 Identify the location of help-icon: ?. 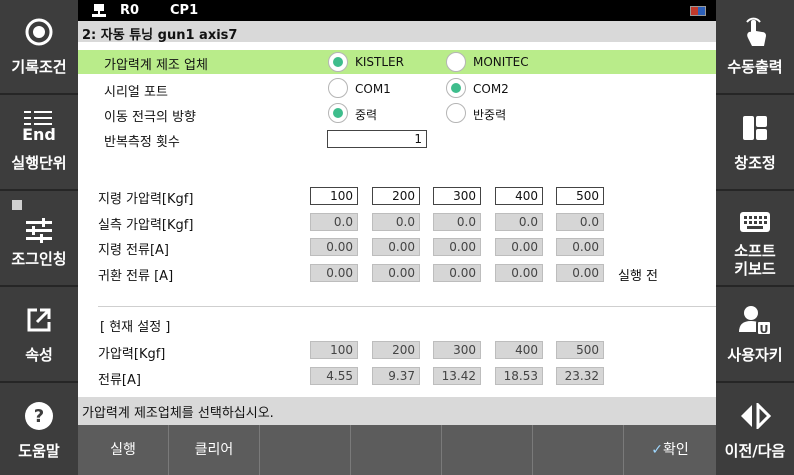
(39, 416).